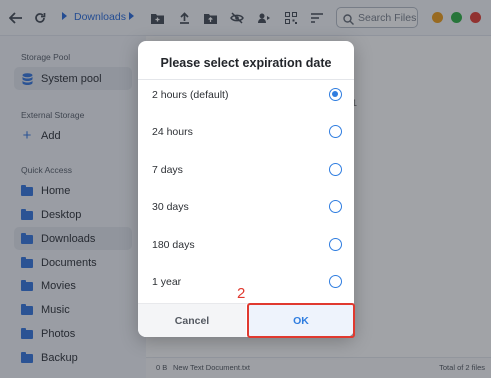 The height and width of the screenshot is (378, 491). I want to click on option-180-days: 180 days, so click(246, 246).